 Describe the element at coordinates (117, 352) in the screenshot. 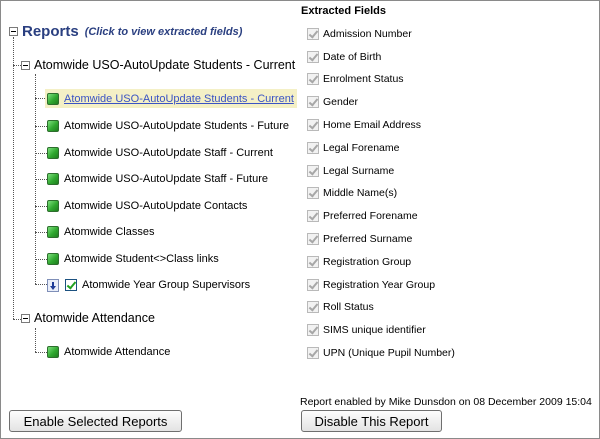

I see `report-item-label: Atomwide Attendance` at that location.